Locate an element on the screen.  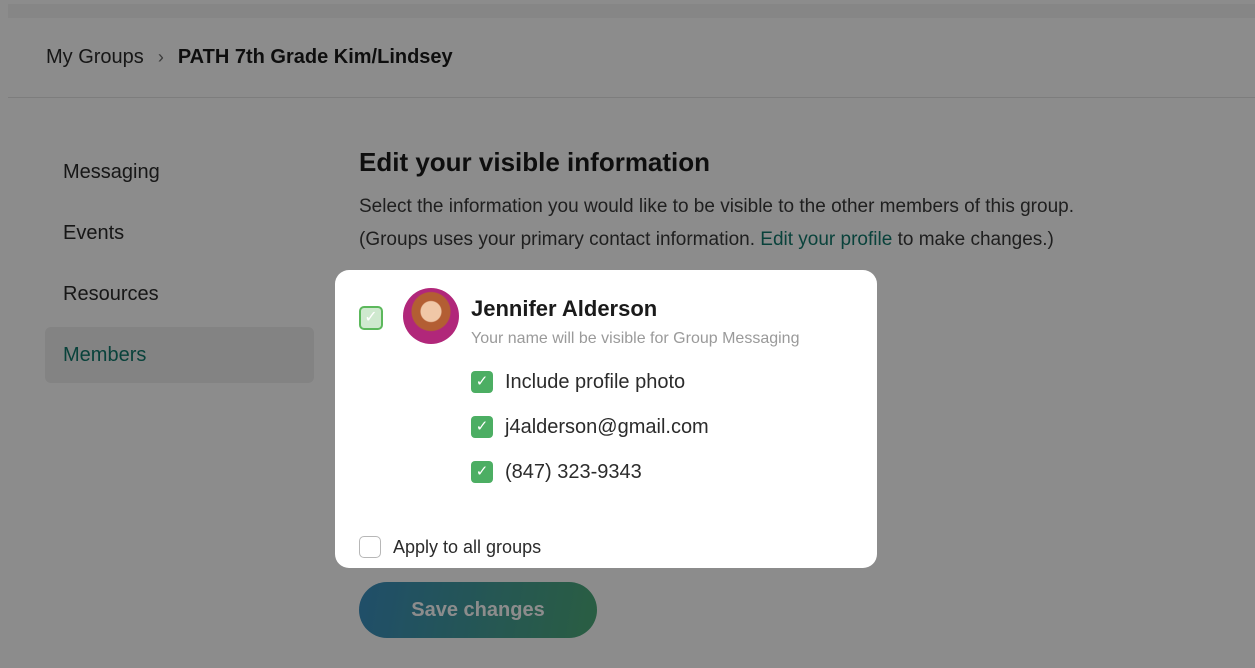
member-name: Jennifer Alderson is located at coordinates (564, 308).